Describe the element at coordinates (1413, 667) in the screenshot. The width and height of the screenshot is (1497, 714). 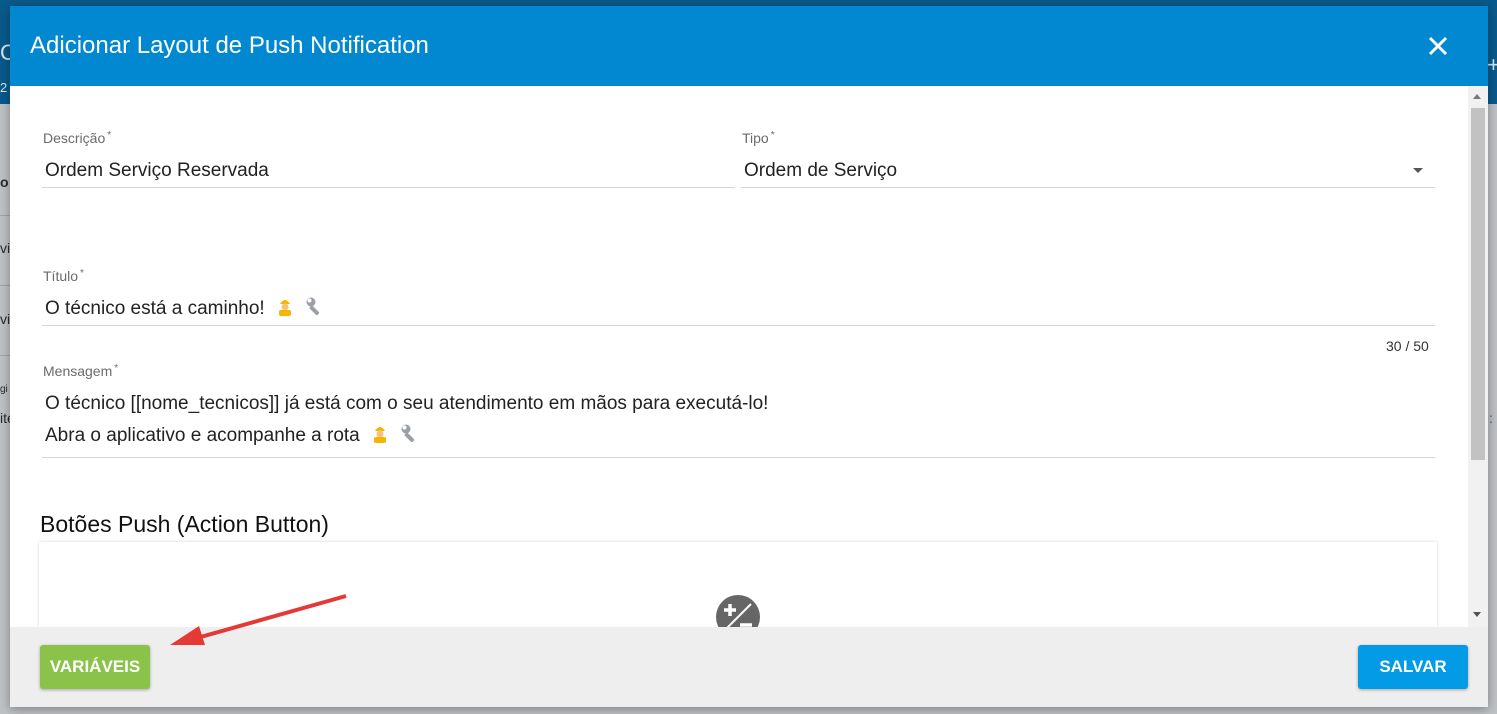
I see `save-button: SALVAR` at that location.